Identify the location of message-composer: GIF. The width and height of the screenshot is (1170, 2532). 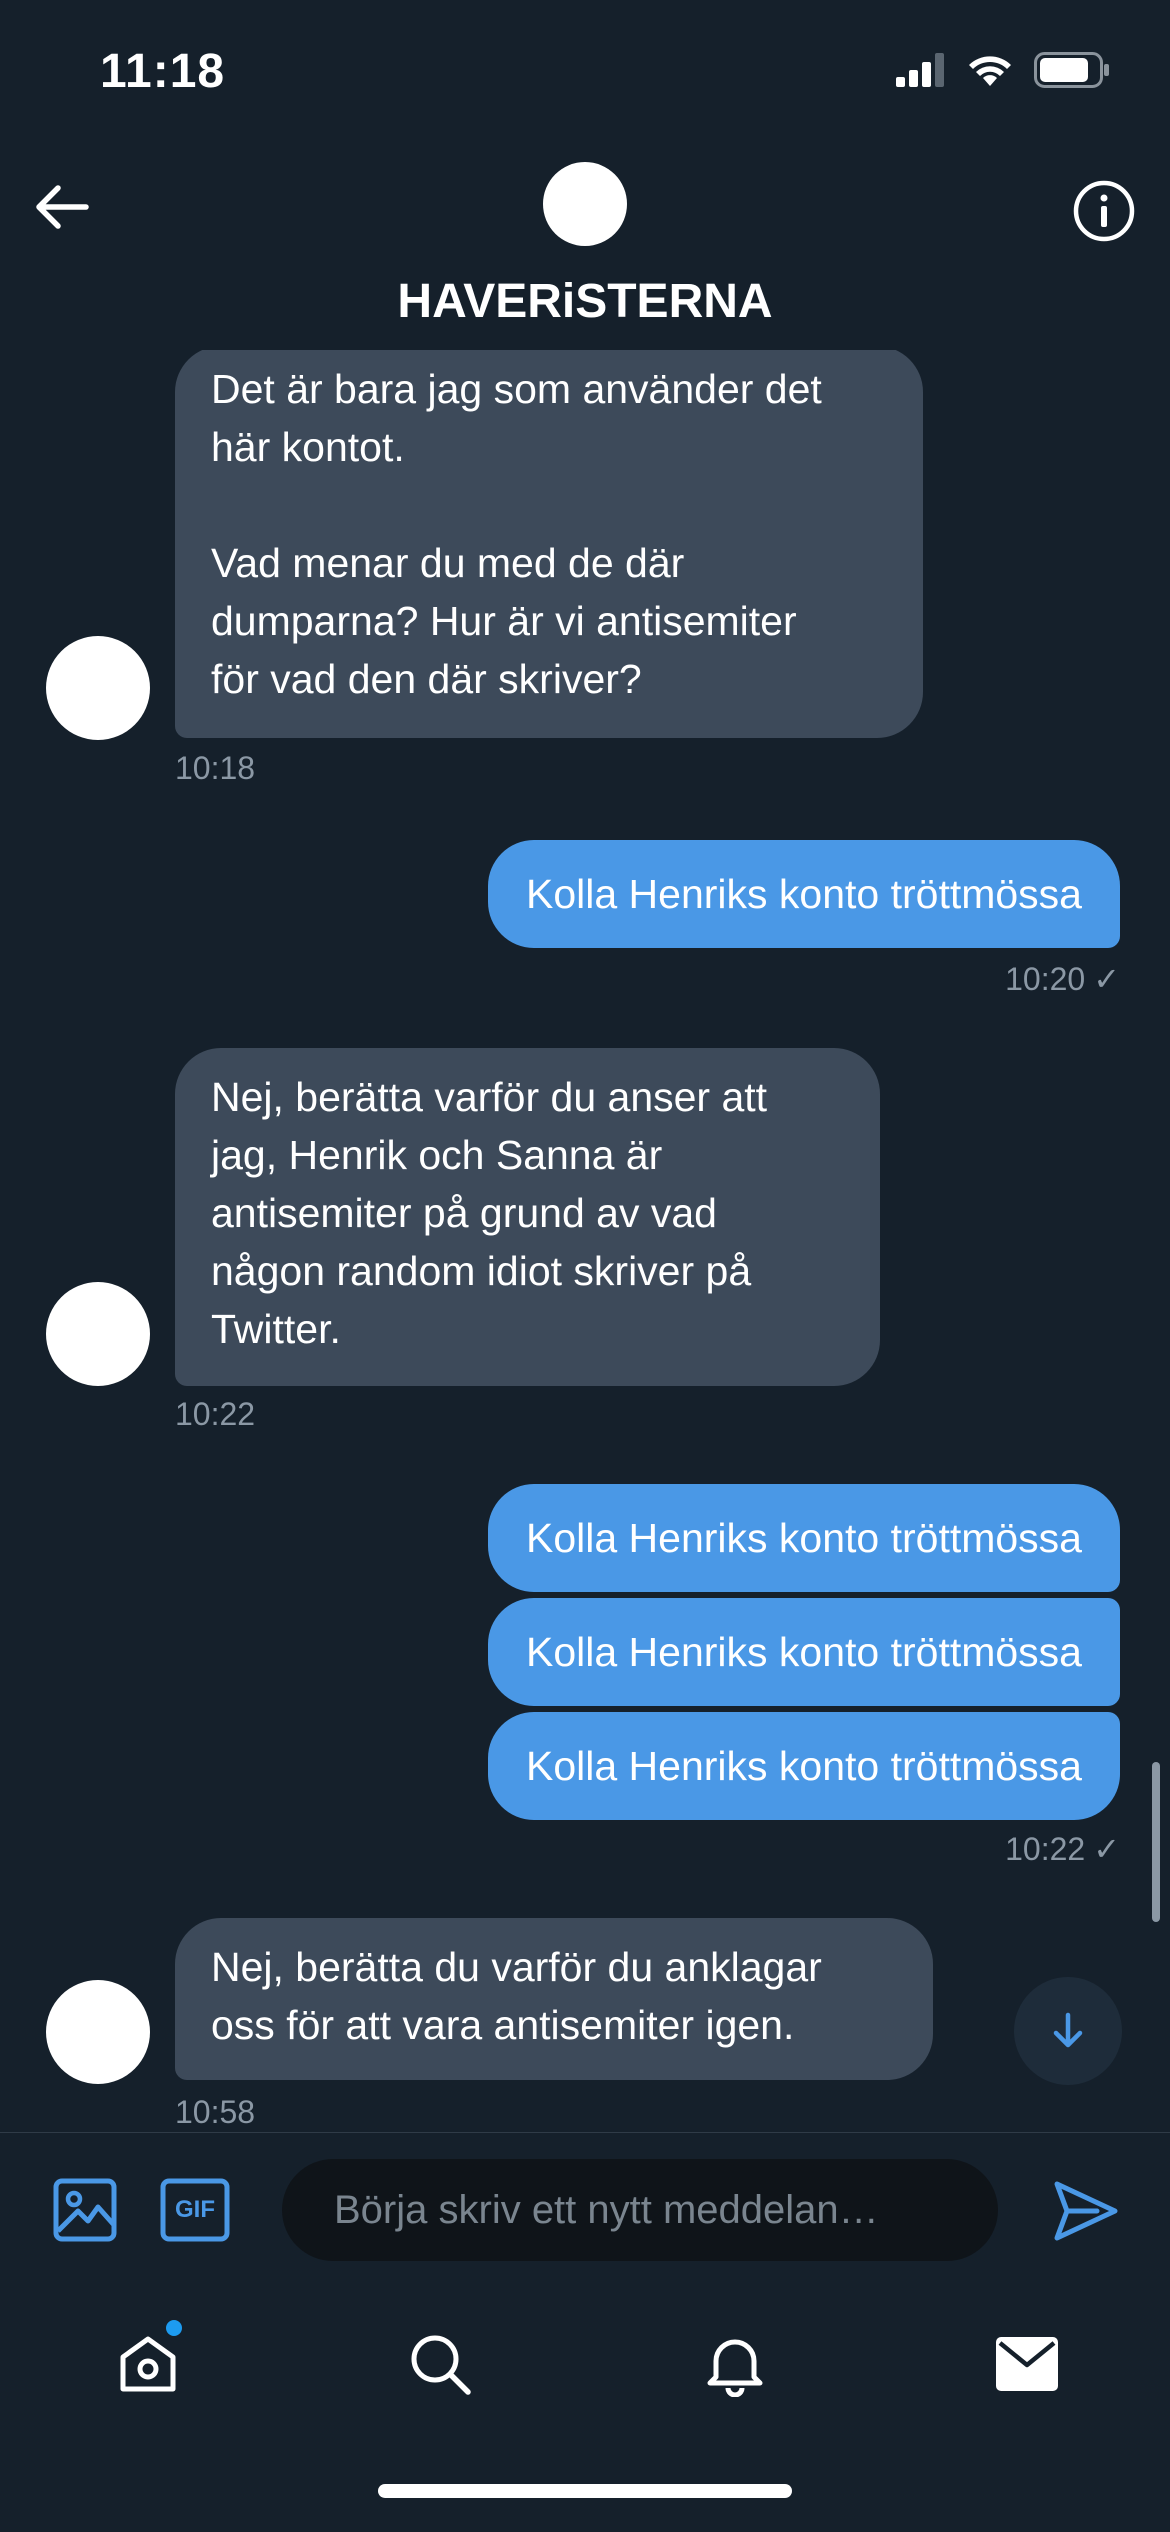
(585, 2207).